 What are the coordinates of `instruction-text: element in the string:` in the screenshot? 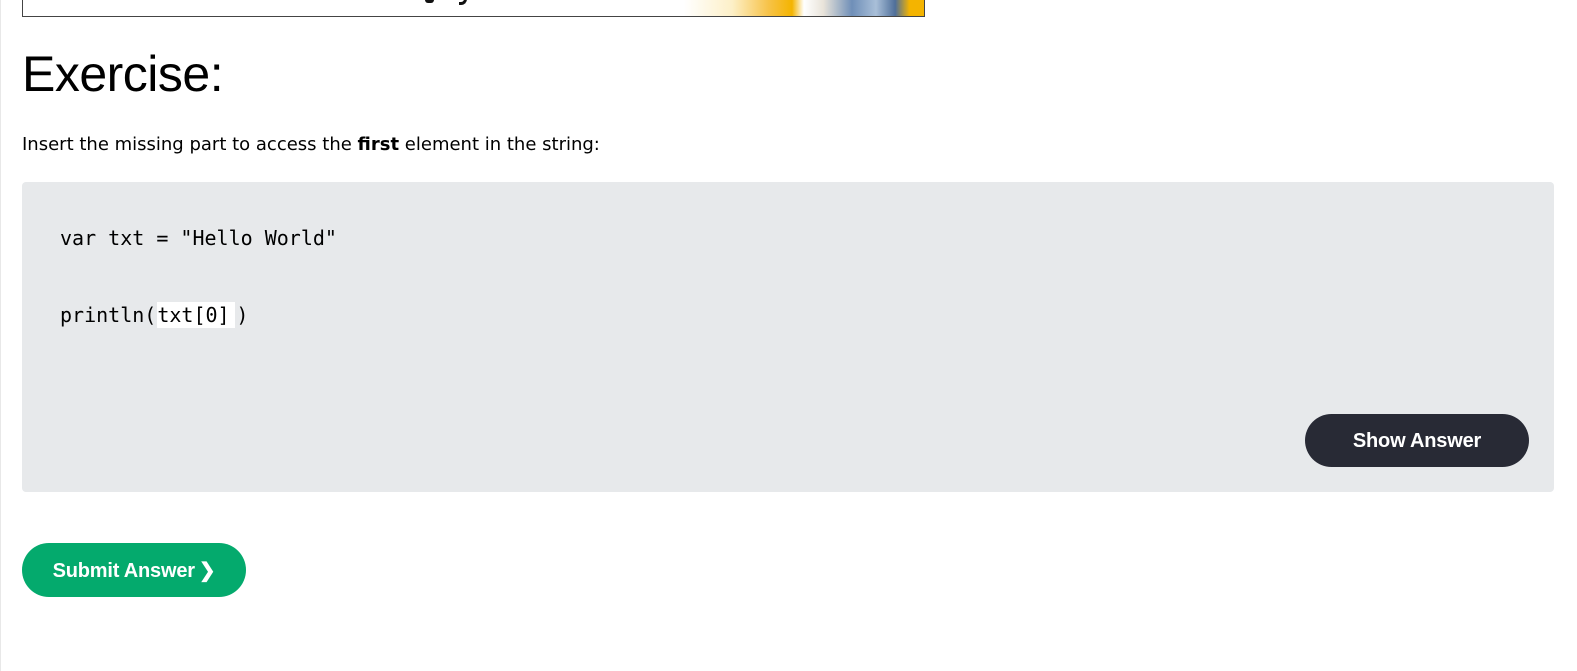 It's located at (499, 144).